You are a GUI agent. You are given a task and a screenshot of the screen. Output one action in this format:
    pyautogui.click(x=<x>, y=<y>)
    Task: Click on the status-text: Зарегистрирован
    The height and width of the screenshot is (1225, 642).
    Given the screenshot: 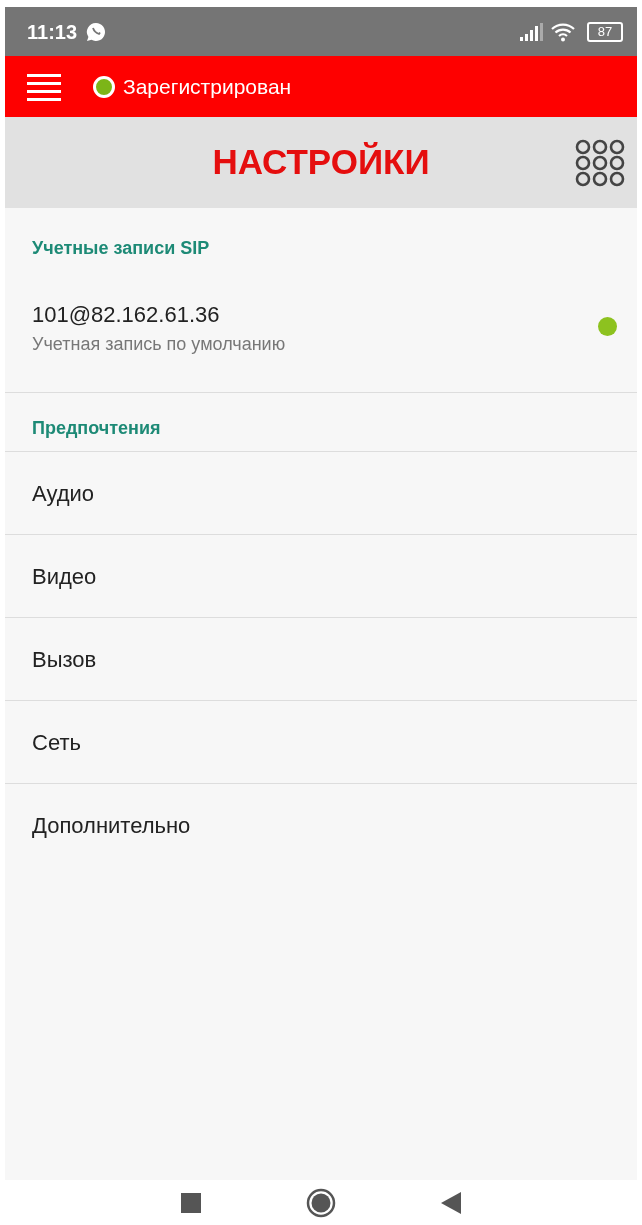 What is the action you would take?
    pyautogui.click(x=207, y=86)
    